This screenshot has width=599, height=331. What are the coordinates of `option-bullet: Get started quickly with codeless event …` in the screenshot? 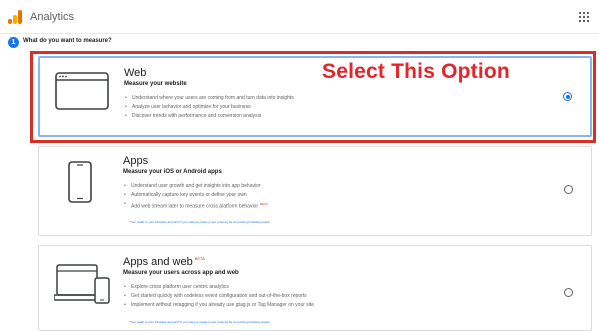 It's located at (218, 296).